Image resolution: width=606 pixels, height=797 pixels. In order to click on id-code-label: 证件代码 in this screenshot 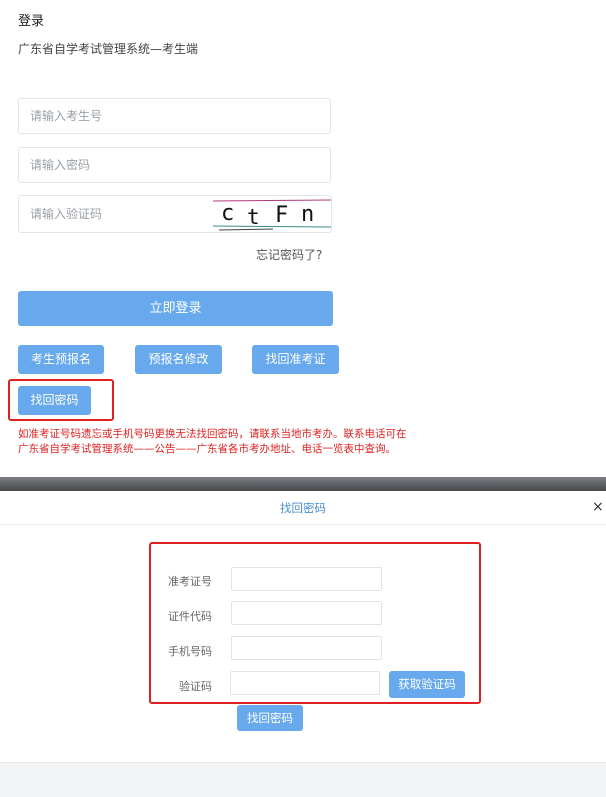, I will do `click(190, 616)`.